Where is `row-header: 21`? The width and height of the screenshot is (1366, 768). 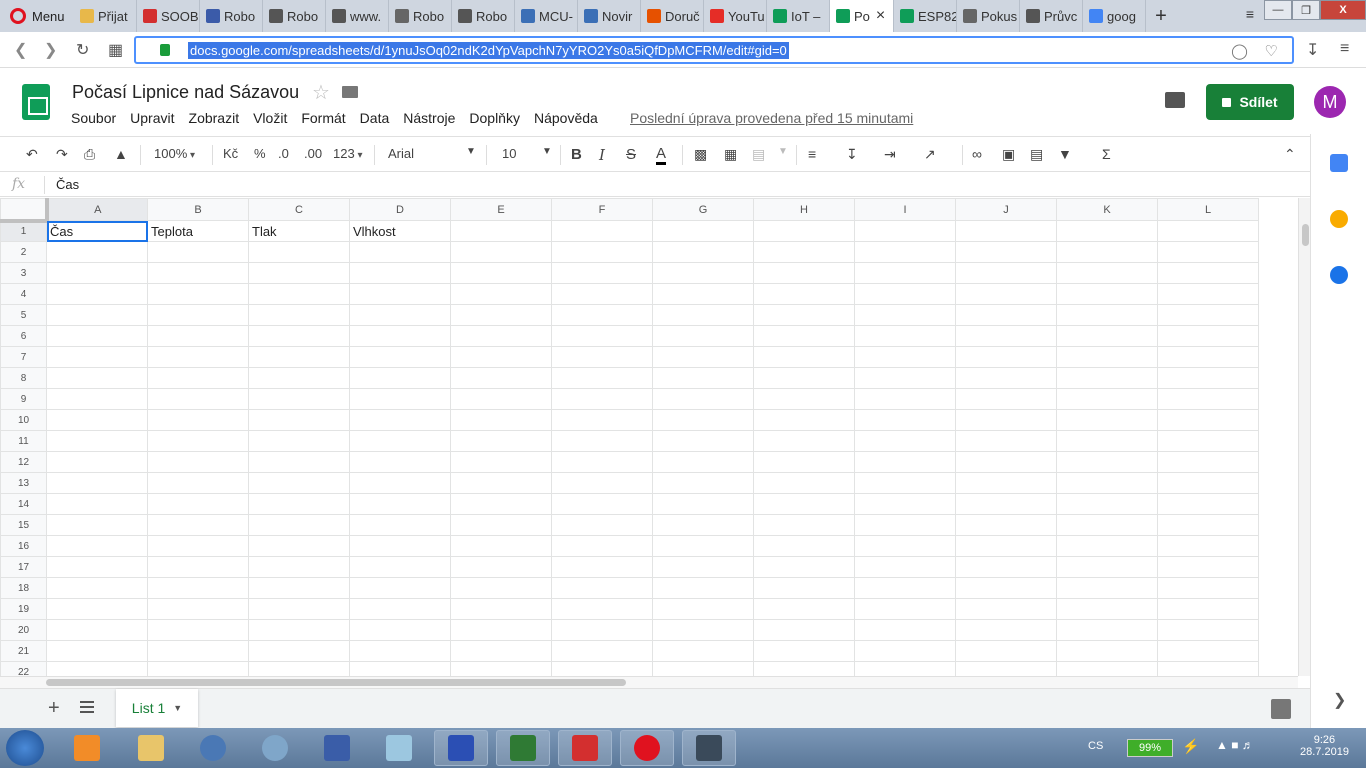
row-header: 21 is located at coordinates (23, 651).